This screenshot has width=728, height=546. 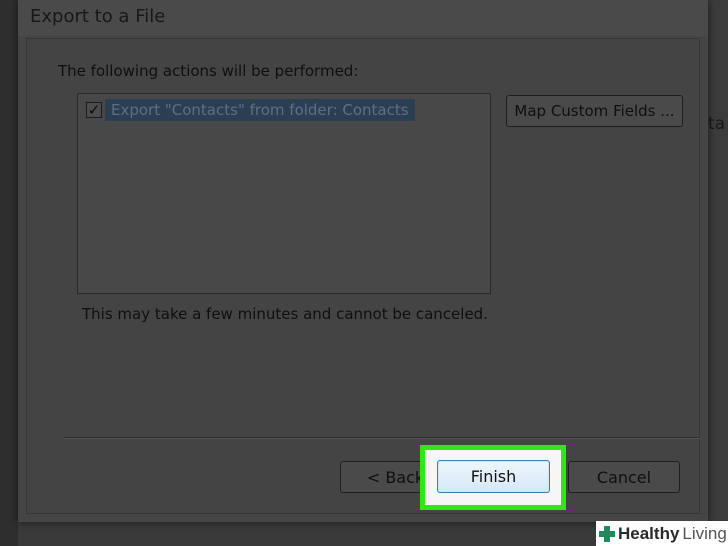 What do you see at coordinates (382, 438) in the screenshot?
I see `footer-separator` at bounding box center [382, 438].